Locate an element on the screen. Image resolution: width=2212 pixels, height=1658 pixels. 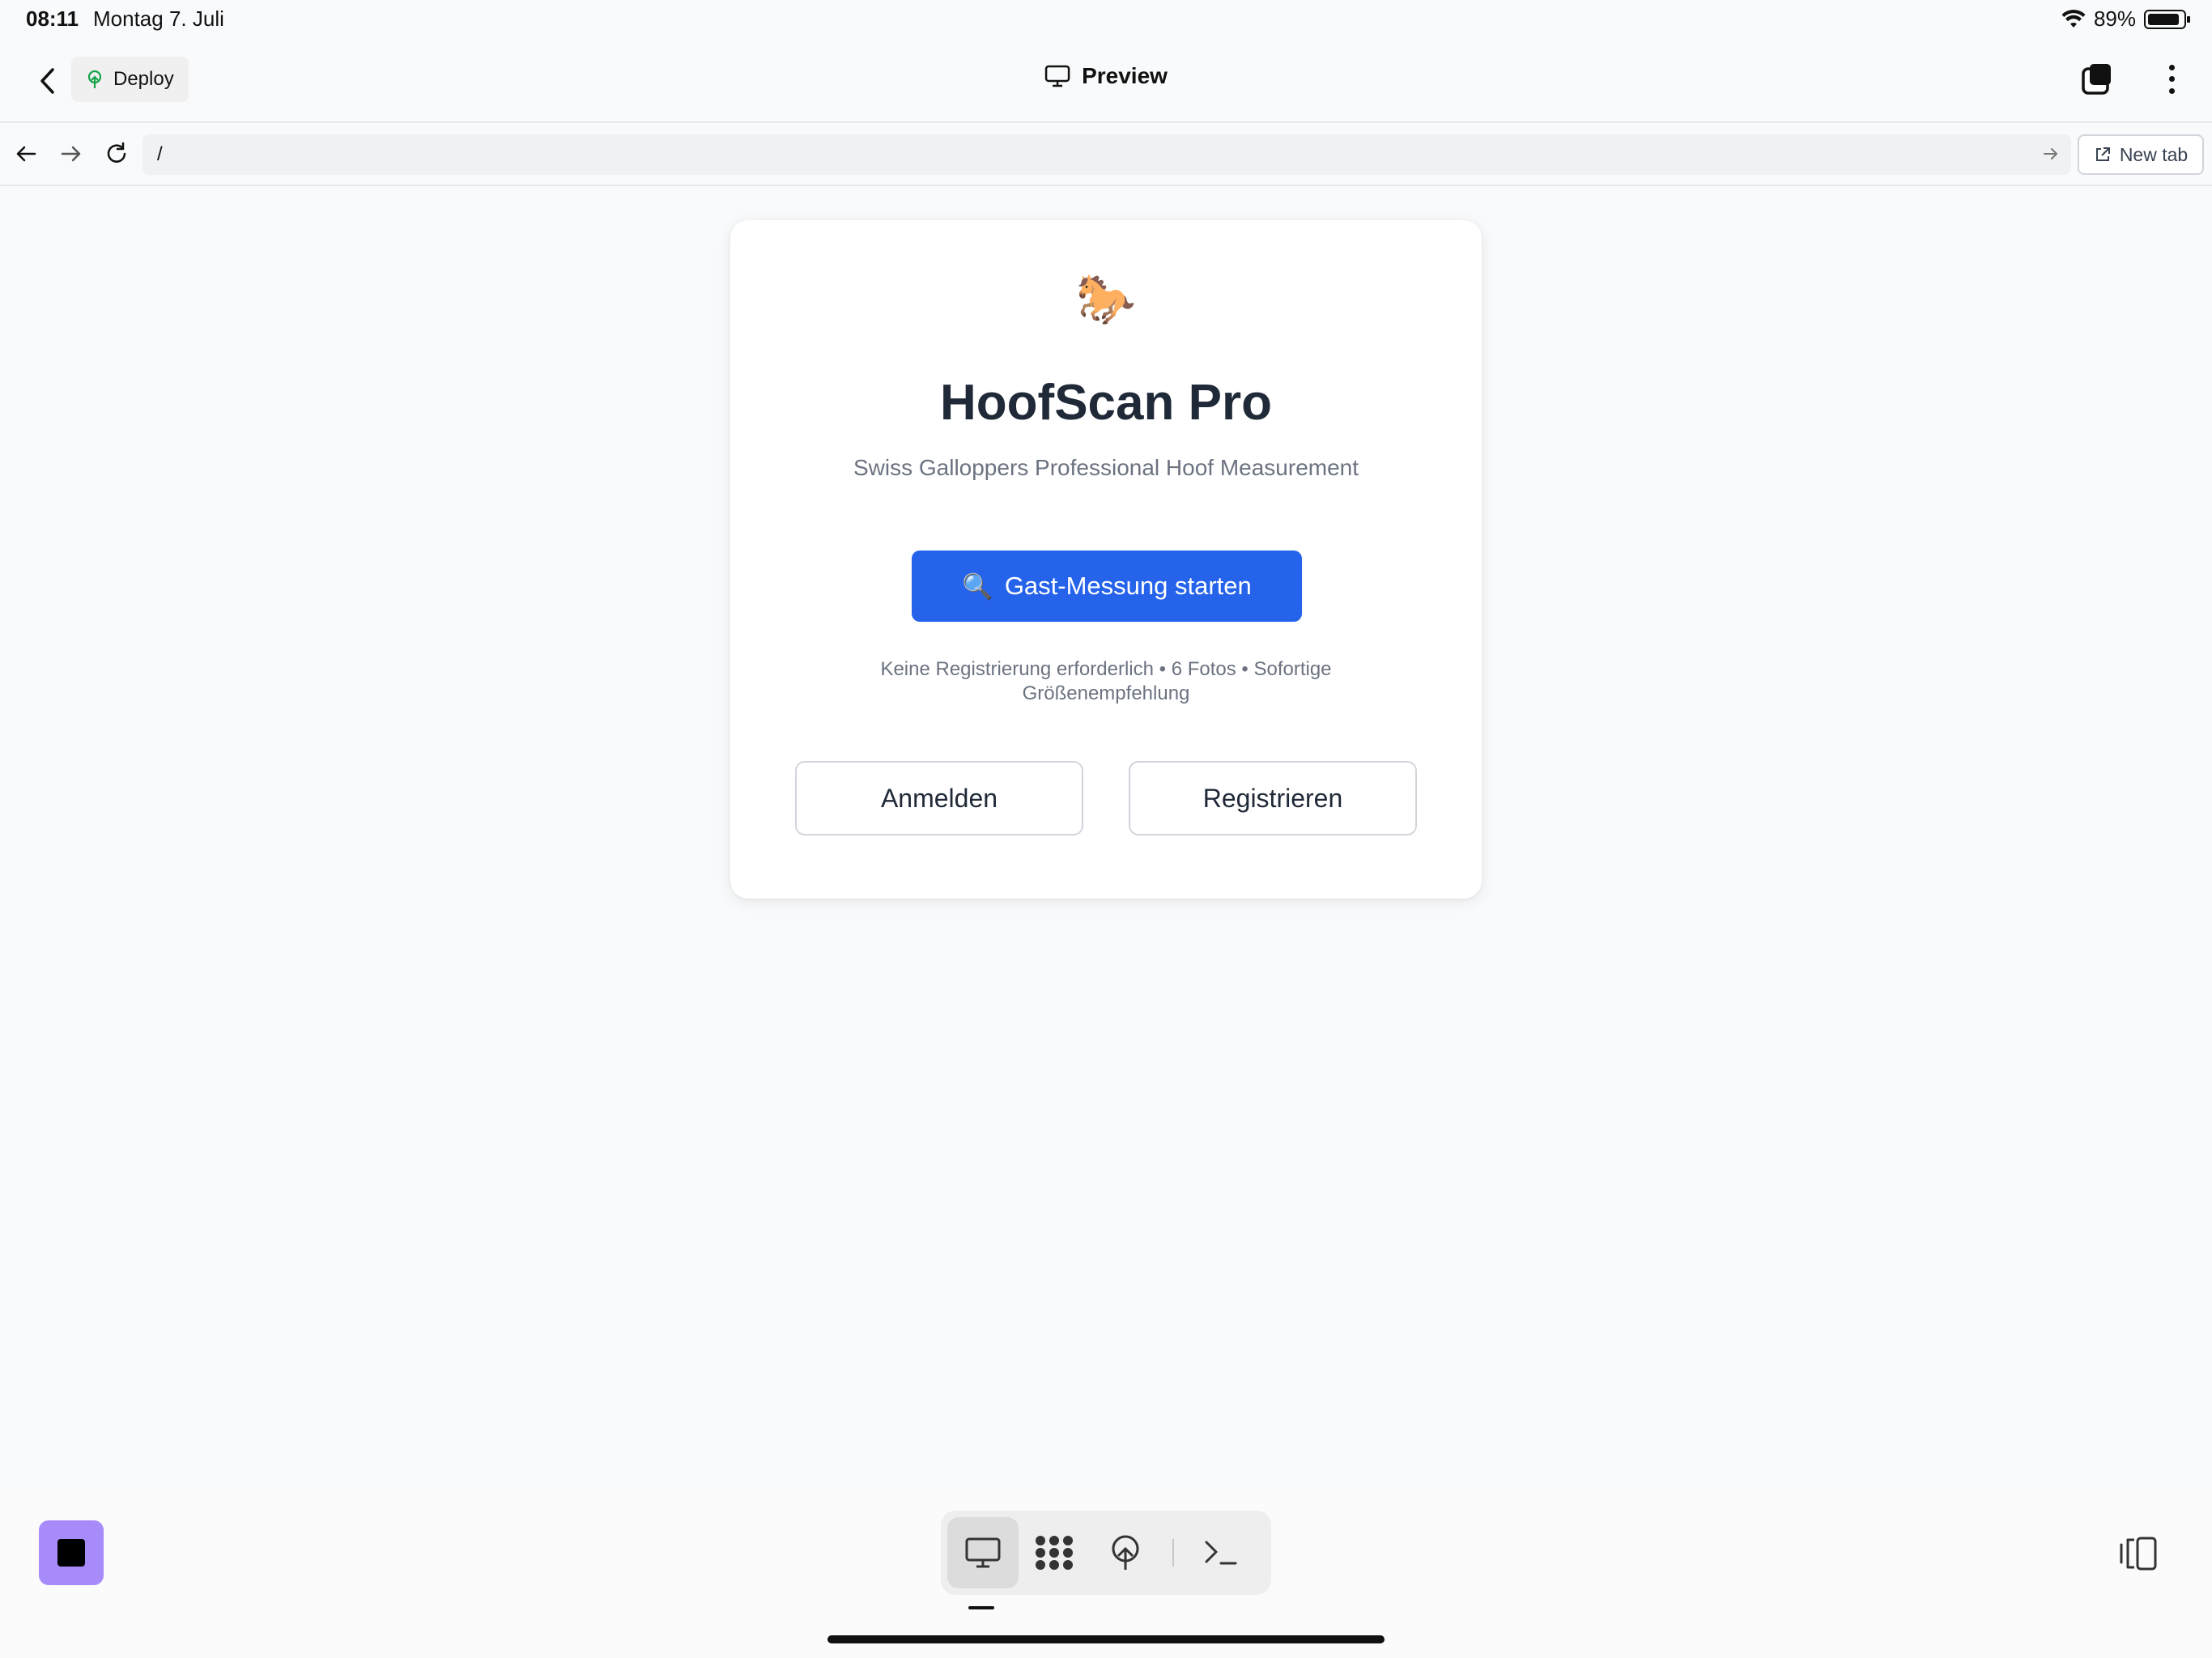
tabs-button is located at coordinates (2097, 79).